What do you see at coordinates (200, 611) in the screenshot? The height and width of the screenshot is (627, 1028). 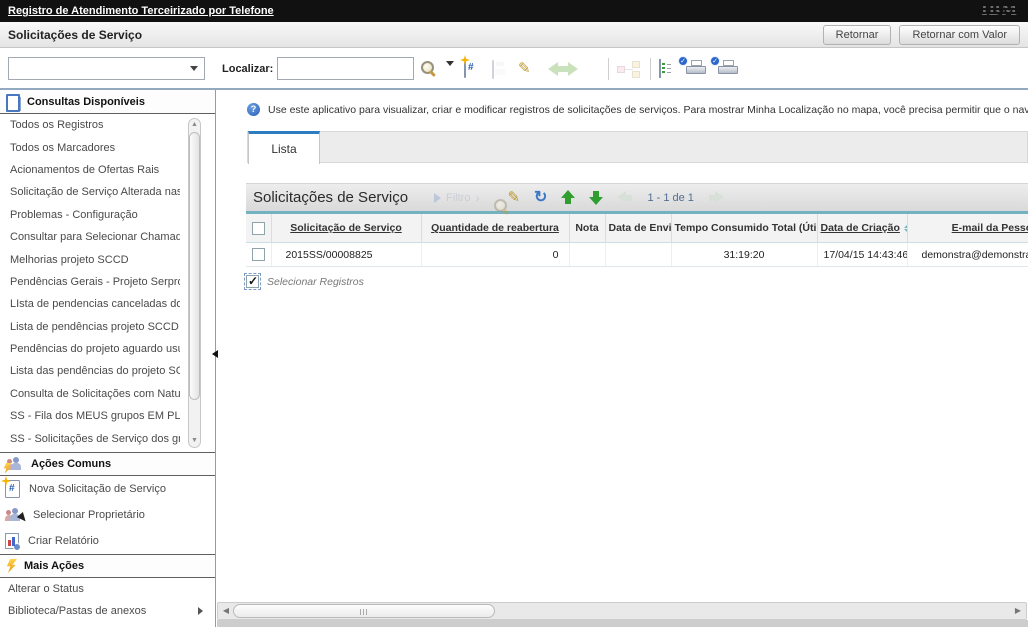 I see `submenu-arrow-icon` at bounding box center [200, 611].